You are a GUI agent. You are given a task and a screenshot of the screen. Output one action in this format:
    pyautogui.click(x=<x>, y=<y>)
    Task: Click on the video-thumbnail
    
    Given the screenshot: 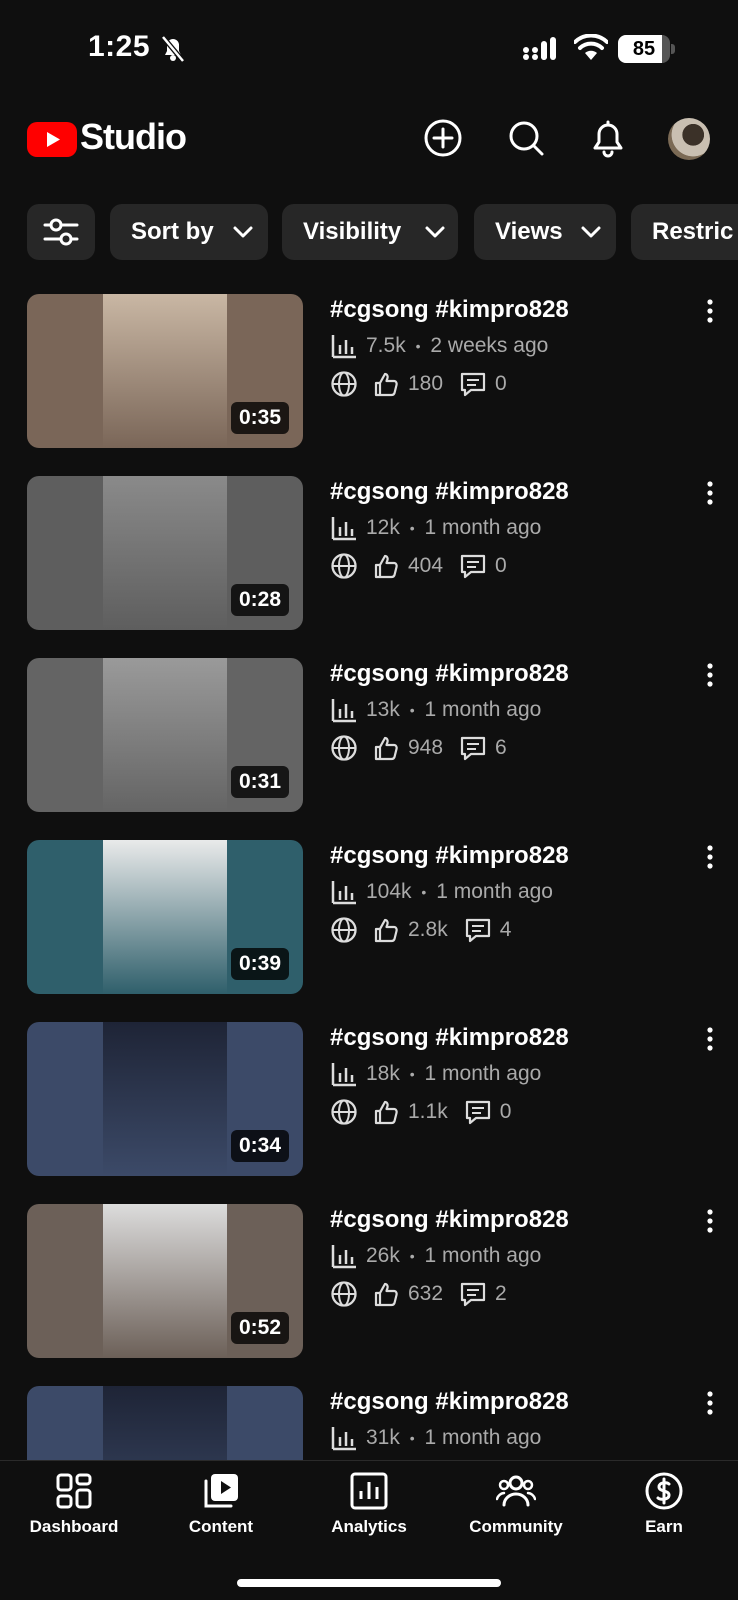 What is the action you would take?
    pyautogui.click(x=165, y=1423)
    